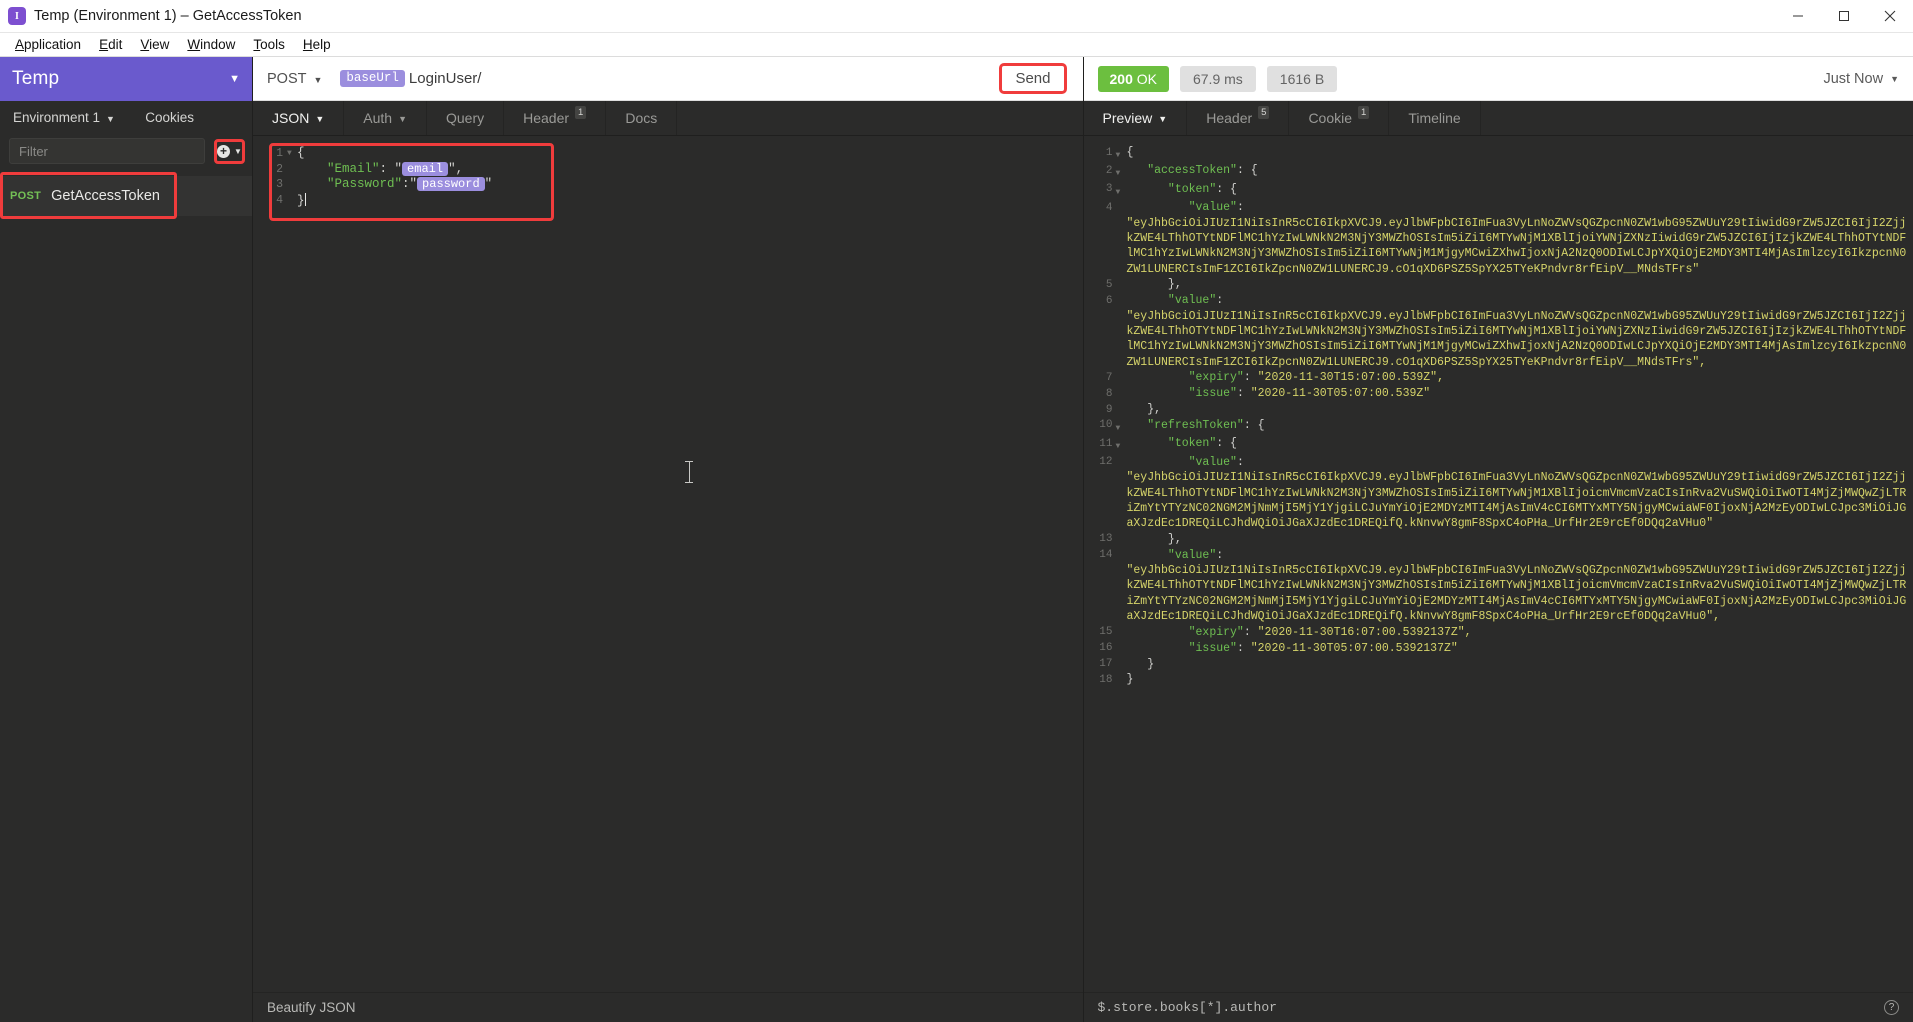 The width and height of the screenshot is (1913, 1022). I want to click on line-number: 3, so click(279, 185).